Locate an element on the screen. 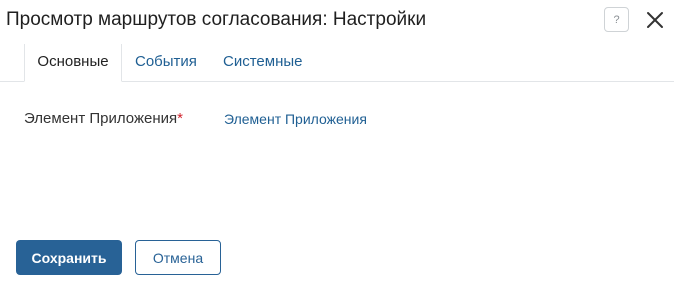 The height and width of the screenshot is (285, 674). help-icon: ? is located at coordinates (616, 19).